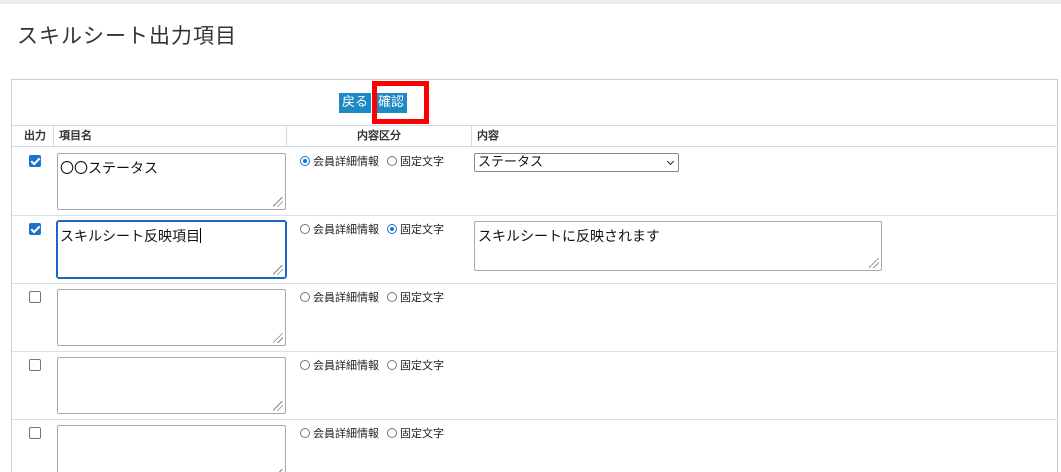 Image resolution: width=1061 pixels, height=472 pixels. Describe the element at coordinates (488, 135) in the screenshot. I see `header-content: 内容` at that location.